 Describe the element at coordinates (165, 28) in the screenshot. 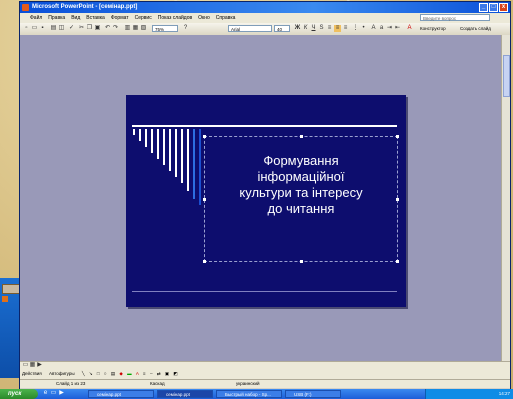

I see `zoom-select: 75%` at that location.